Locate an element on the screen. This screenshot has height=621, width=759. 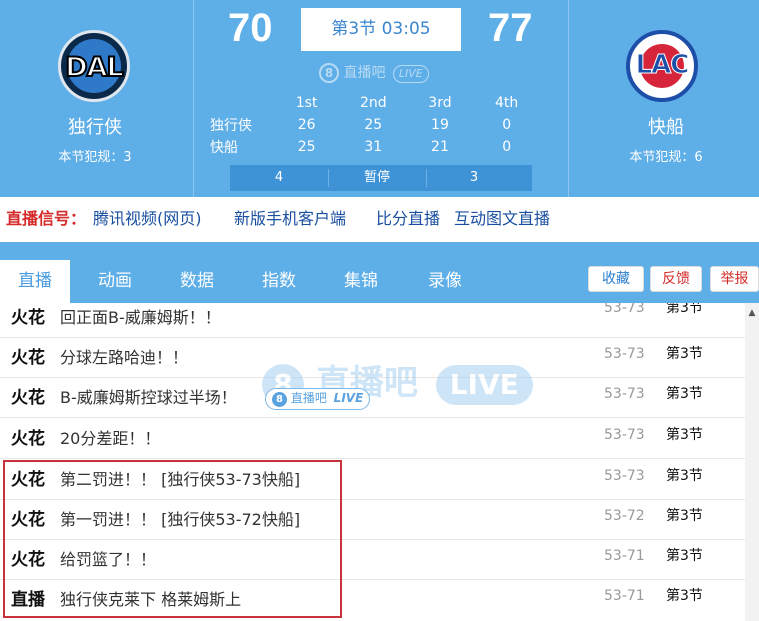
quarter-cell: 31 is located at coordinates (373, 147).